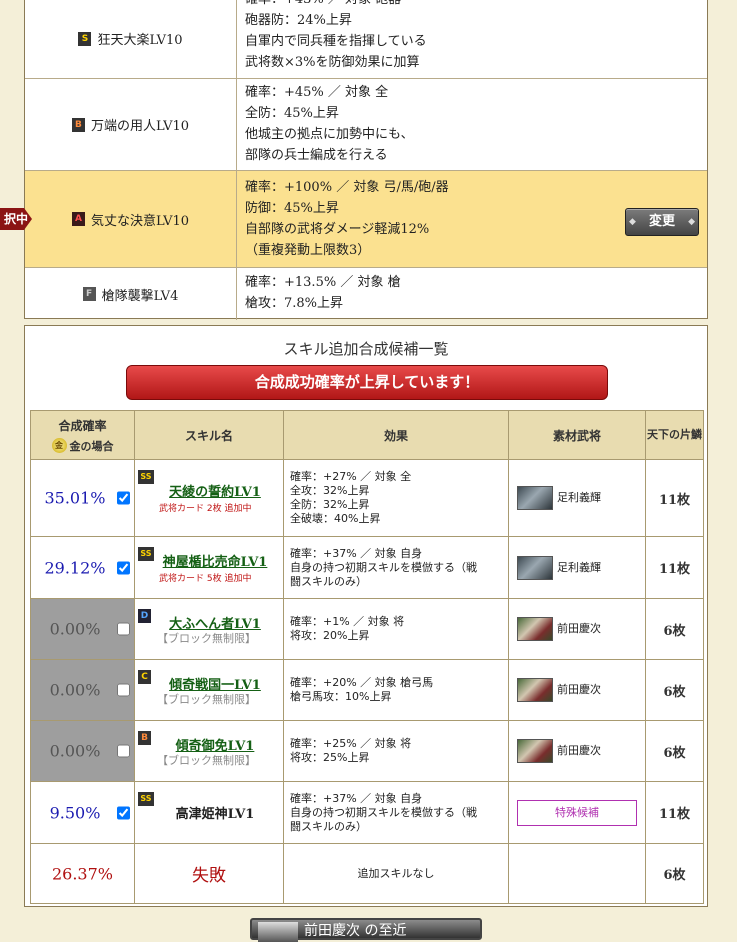 This screenshot has width=737, height=942. What do you see at coordinates (209, 744) in the screenshot?
I see `skill-link: 傾奇御免LV1` at bounding box center [209, 744].